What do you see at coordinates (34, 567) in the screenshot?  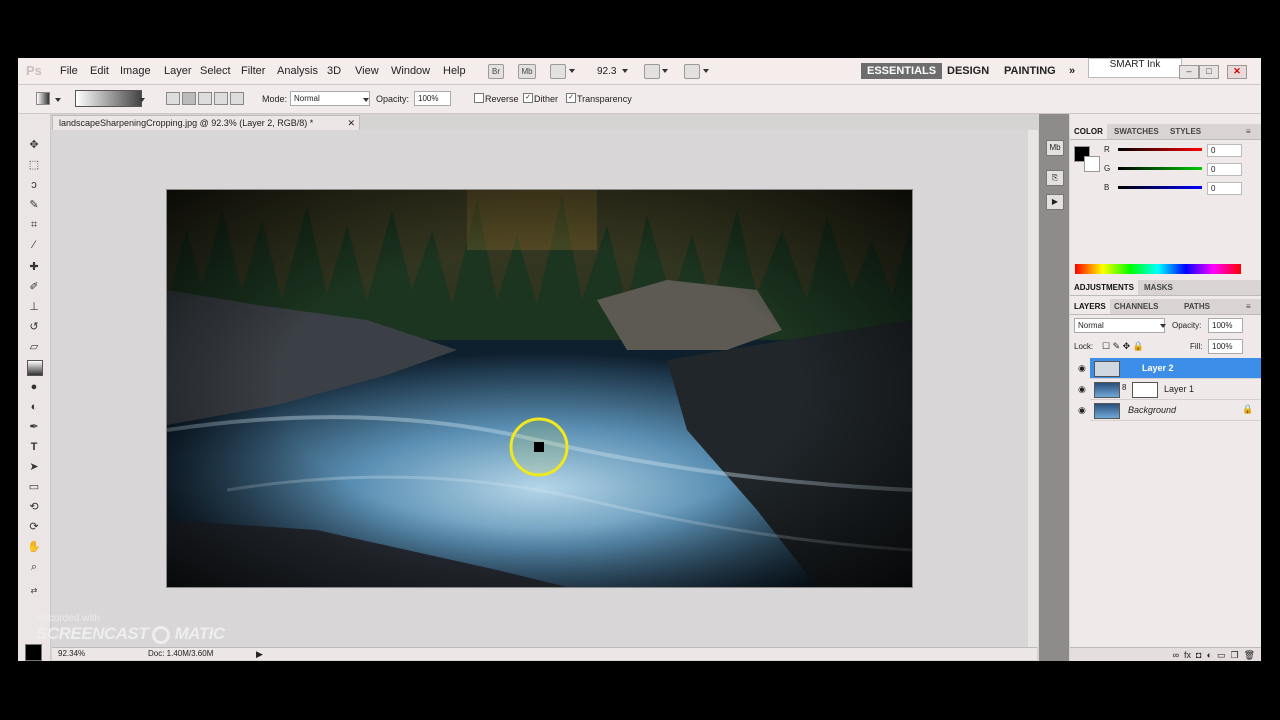 I see `zoom-tool-icon: ⌕` at bounding box center [34, 567].